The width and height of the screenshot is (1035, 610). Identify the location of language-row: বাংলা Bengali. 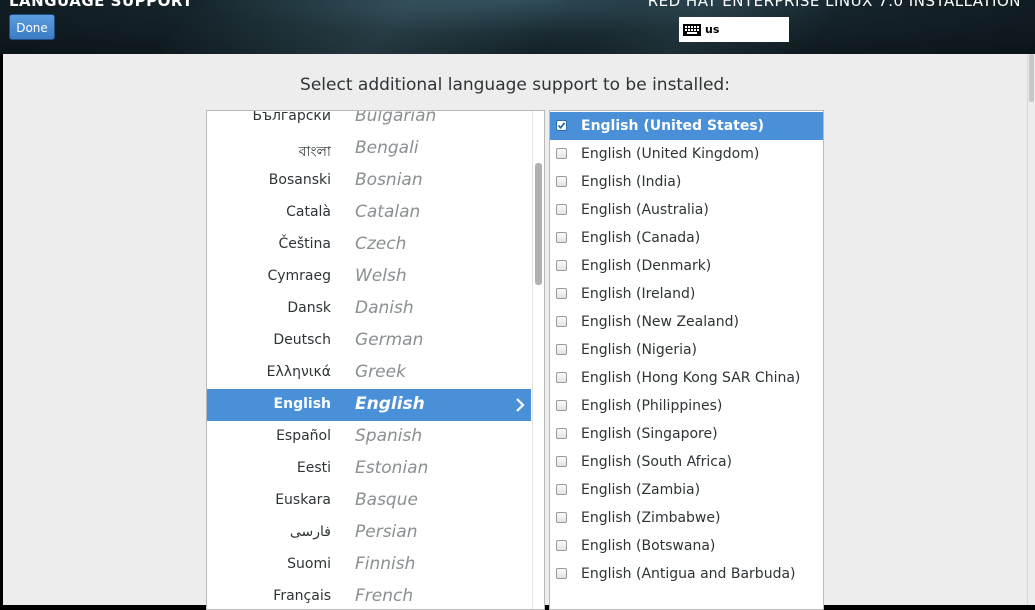
(369, 149).